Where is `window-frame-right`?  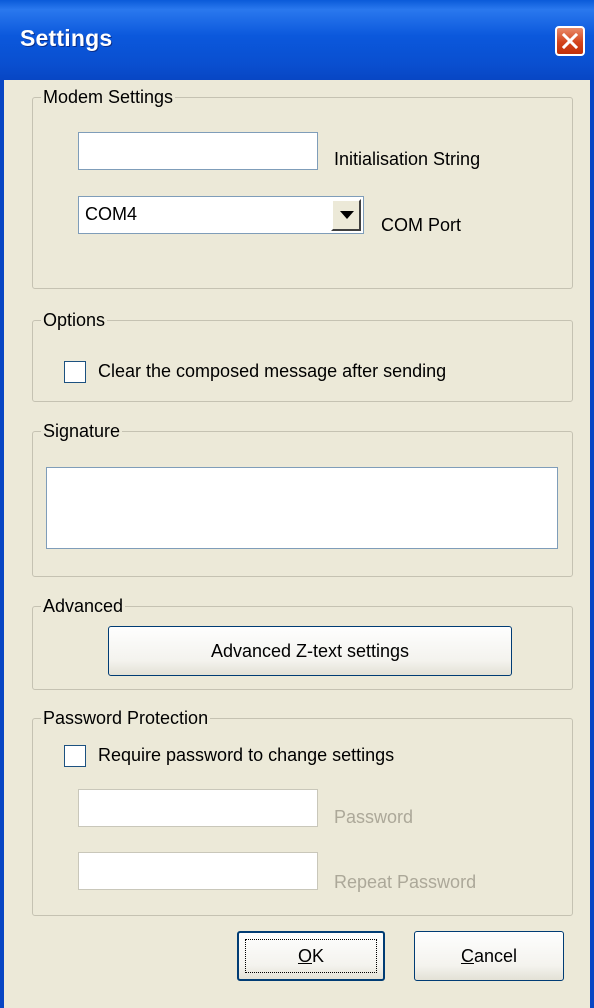 window-frame-right is located at coordinates (592, 544).